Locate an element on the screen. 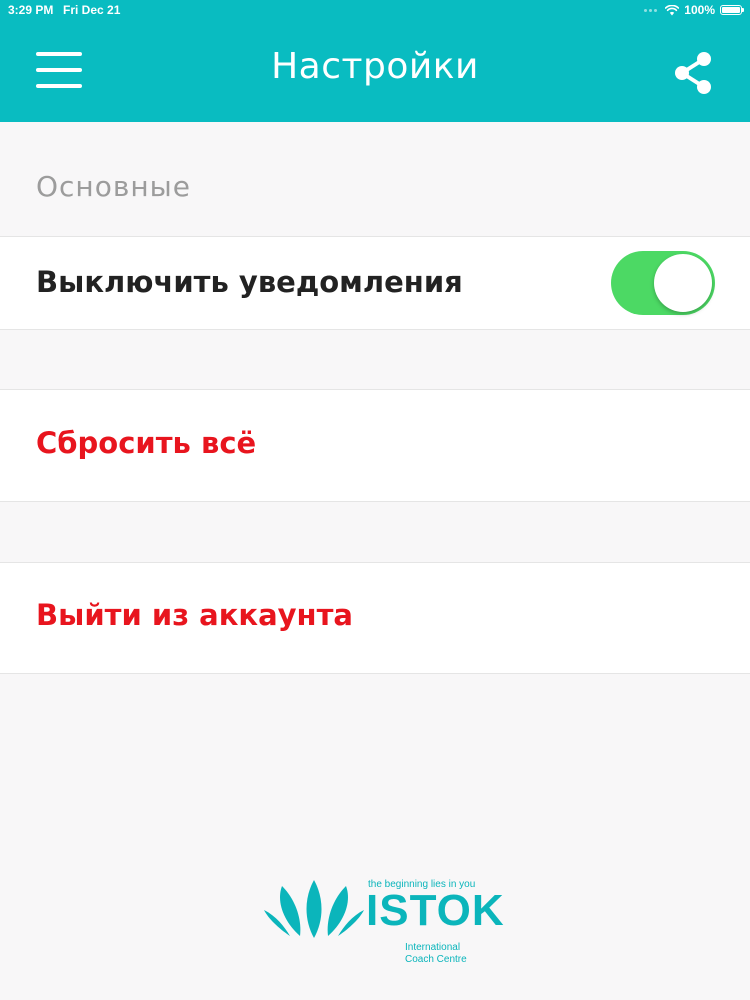 Image resolution: width=750 pixels, height=1000 pixels. notifications-label: Выключить уведомления is located at coordinates (249, 282).